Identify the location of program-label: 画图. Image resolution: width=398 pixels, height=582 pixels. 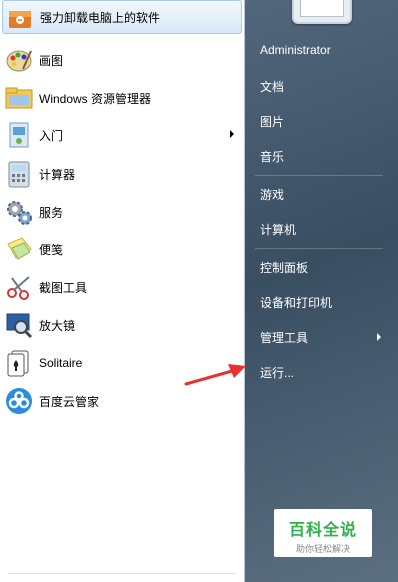
(51, 60).